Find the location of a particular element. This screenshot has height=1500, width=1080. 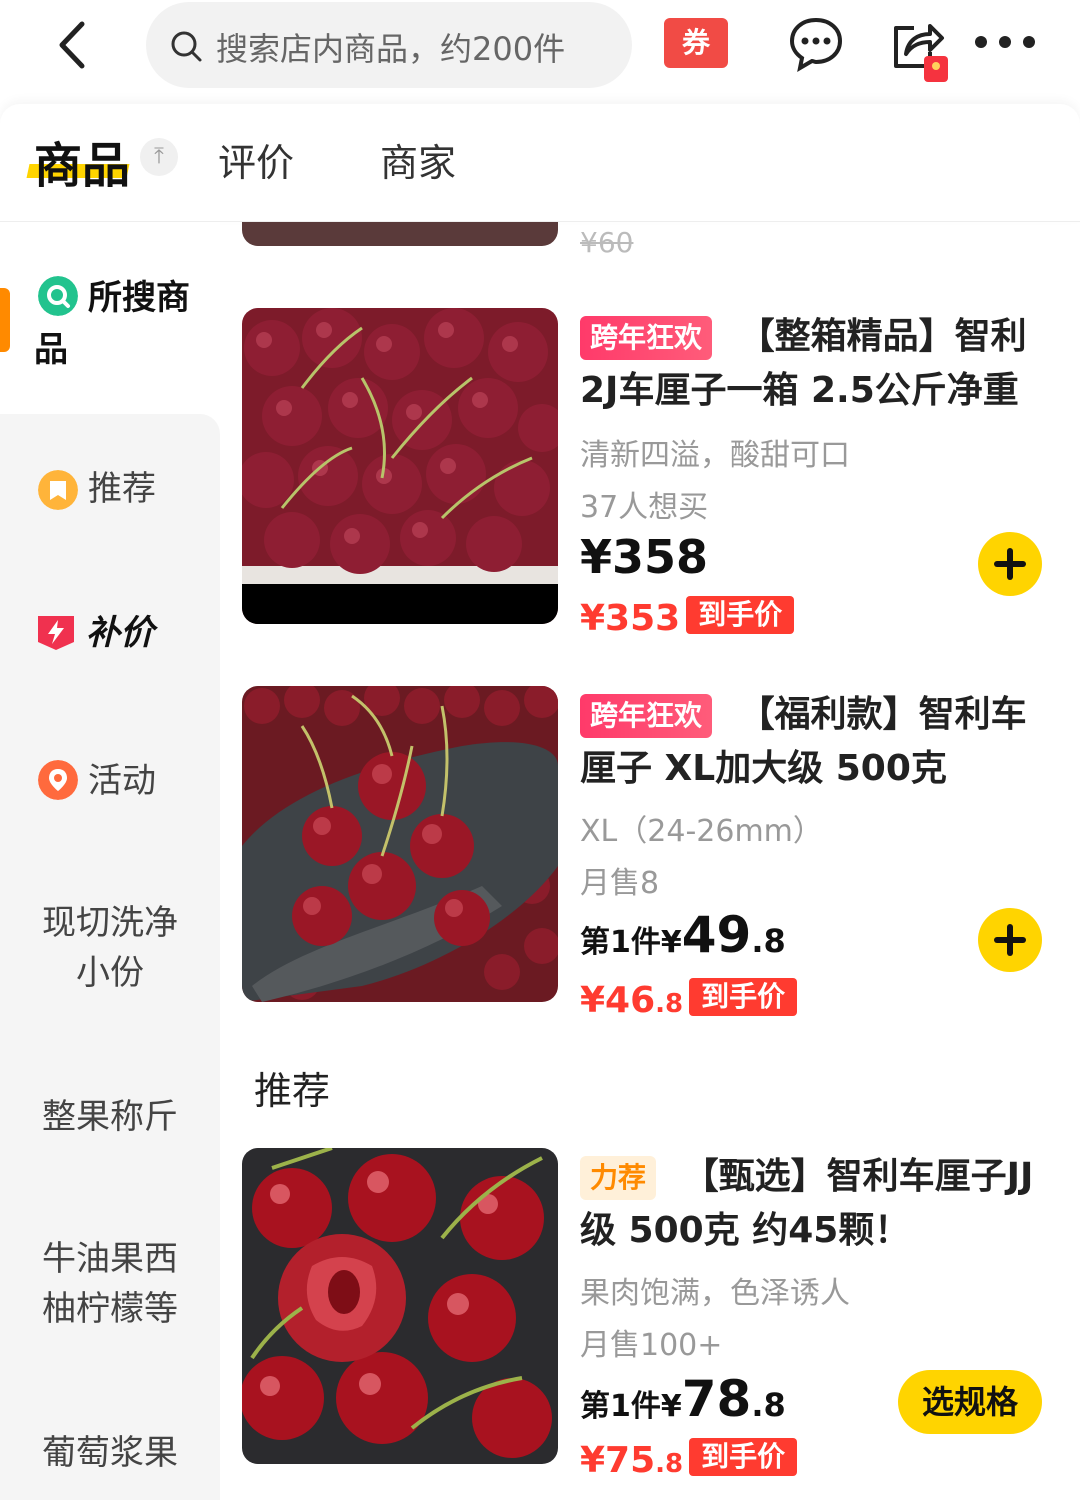

select-spec-button: 选规格 is located at coordinates (970, 1402).